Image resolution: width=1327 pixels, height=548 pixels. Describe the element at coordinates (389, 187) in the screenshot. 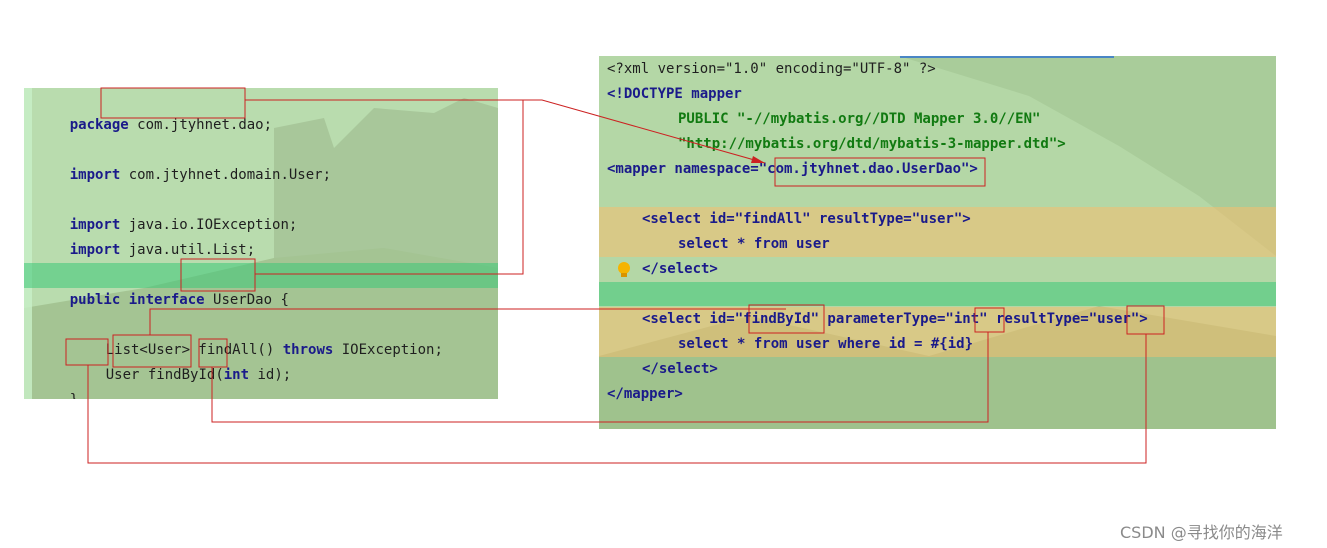

I see `connector-interface` at that location.